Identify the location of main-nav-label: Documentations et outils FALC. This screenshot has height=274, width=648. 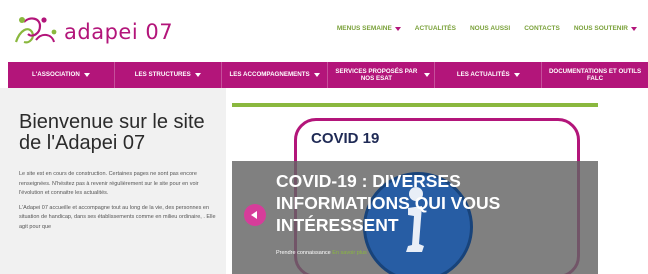
(595, 74).